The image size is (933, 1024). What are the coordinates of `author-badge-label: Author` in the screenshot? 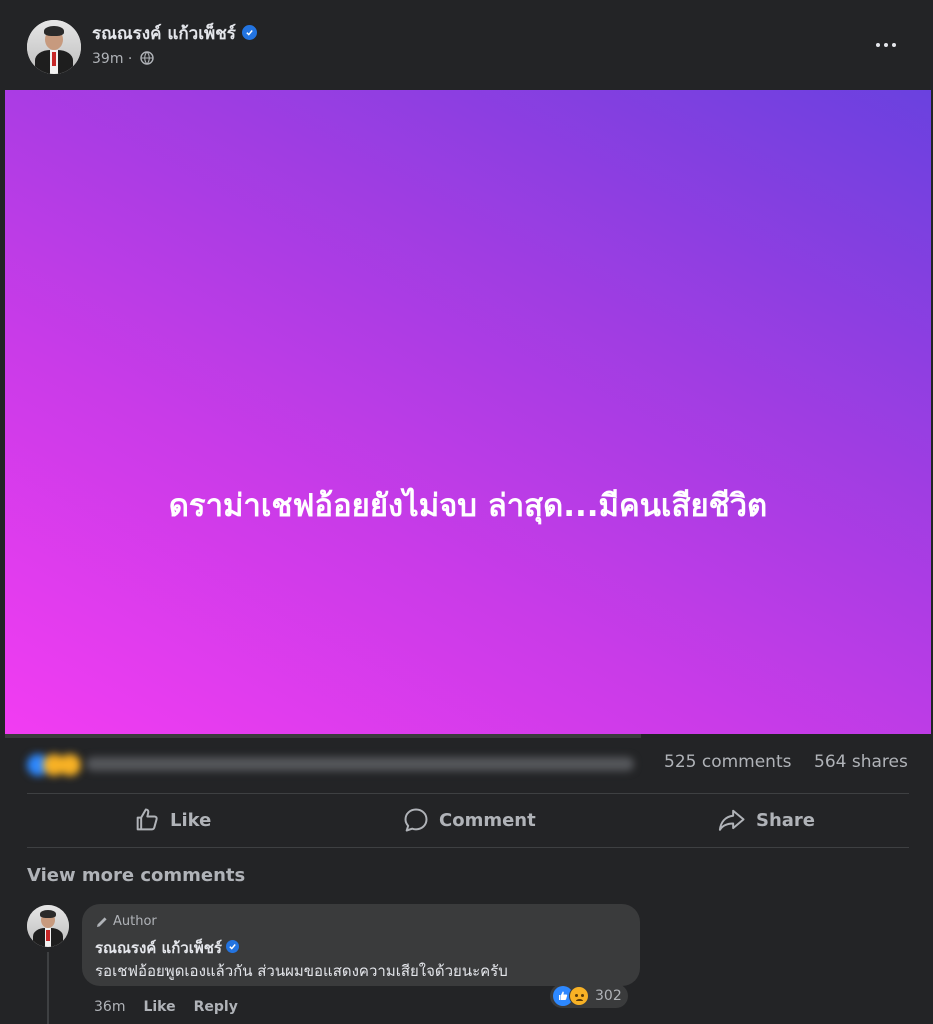 It's located at (135, 921).